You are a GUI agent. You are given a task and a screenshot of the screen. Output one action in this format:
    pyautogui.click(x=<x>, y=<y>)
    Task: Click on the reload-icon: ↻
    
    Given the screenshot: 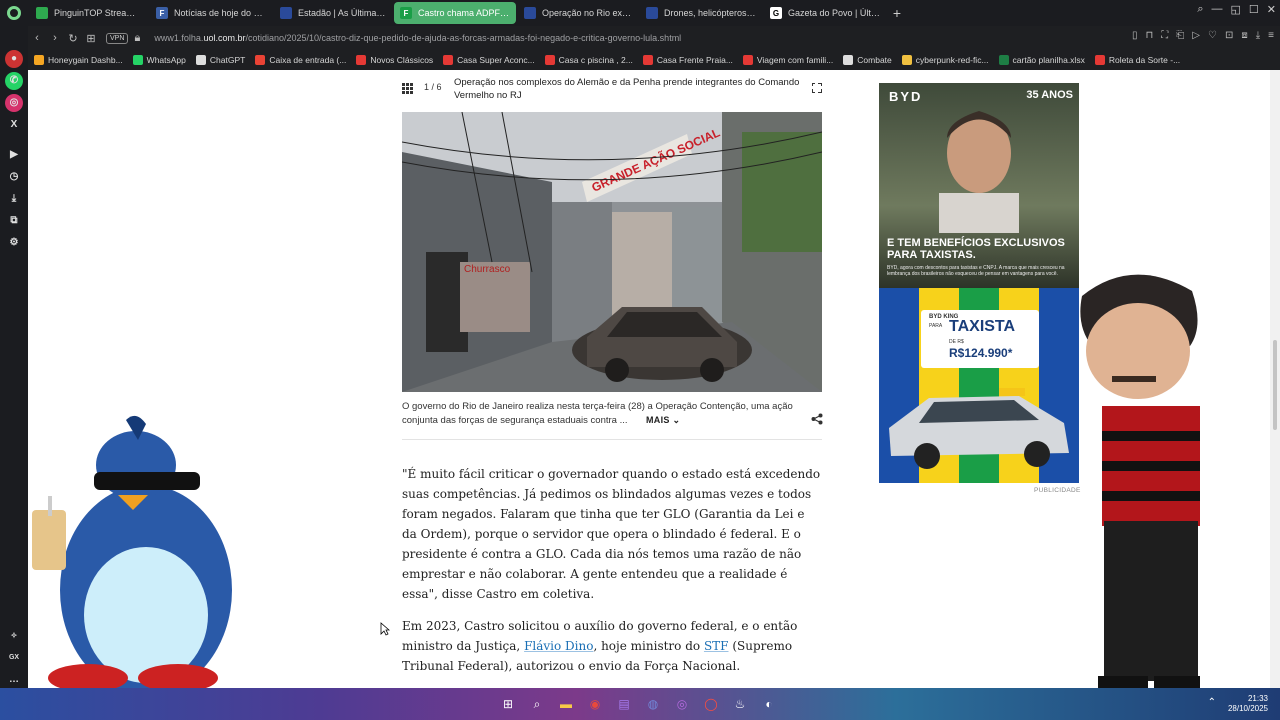 What is the action you would take?
    pyautogui.click(x=73, y=38)
    